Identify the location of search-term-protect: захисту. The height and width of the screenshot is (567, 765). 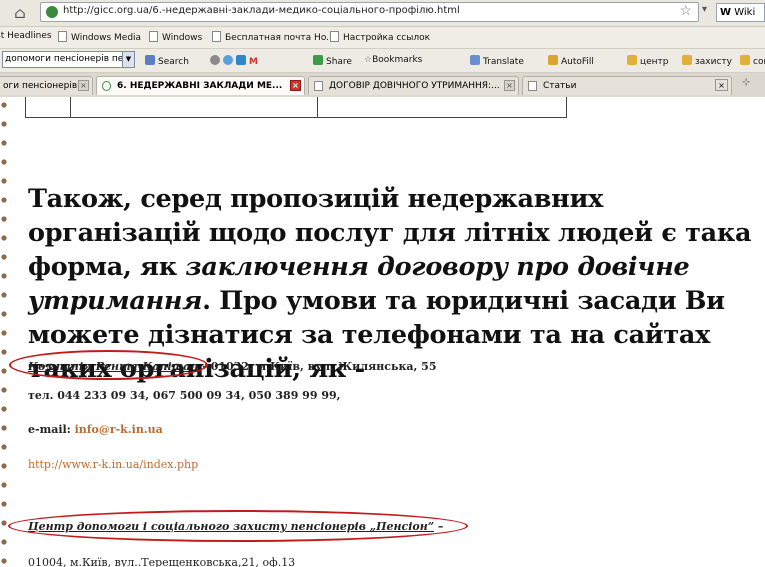
(707, 61).